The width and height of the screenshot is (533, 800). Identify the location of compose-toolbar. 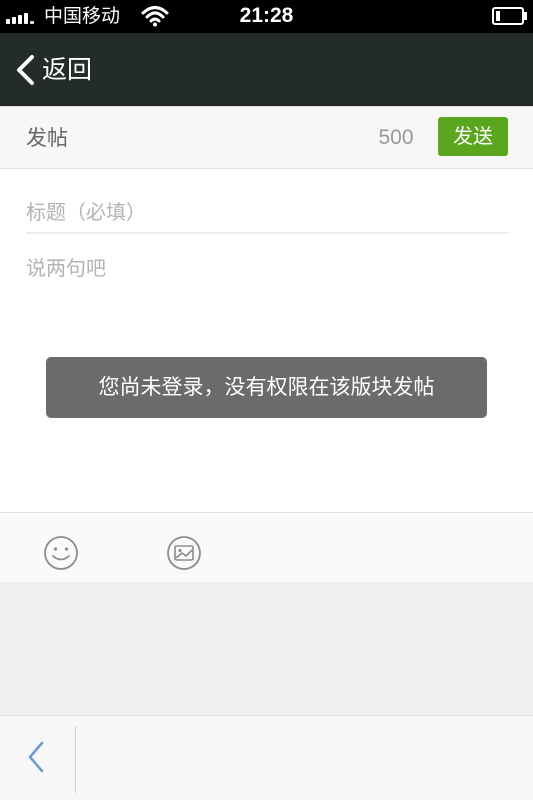
(266, 547).